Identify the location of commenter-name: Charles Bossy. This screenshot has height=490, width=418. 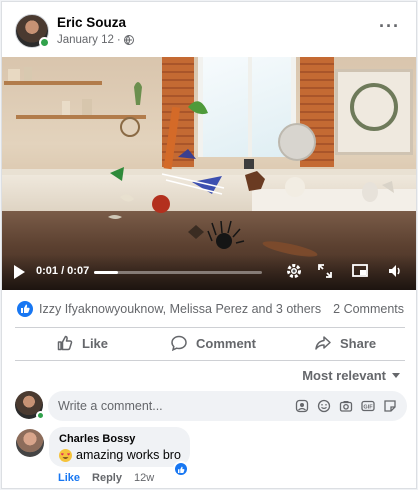
(97, 439).